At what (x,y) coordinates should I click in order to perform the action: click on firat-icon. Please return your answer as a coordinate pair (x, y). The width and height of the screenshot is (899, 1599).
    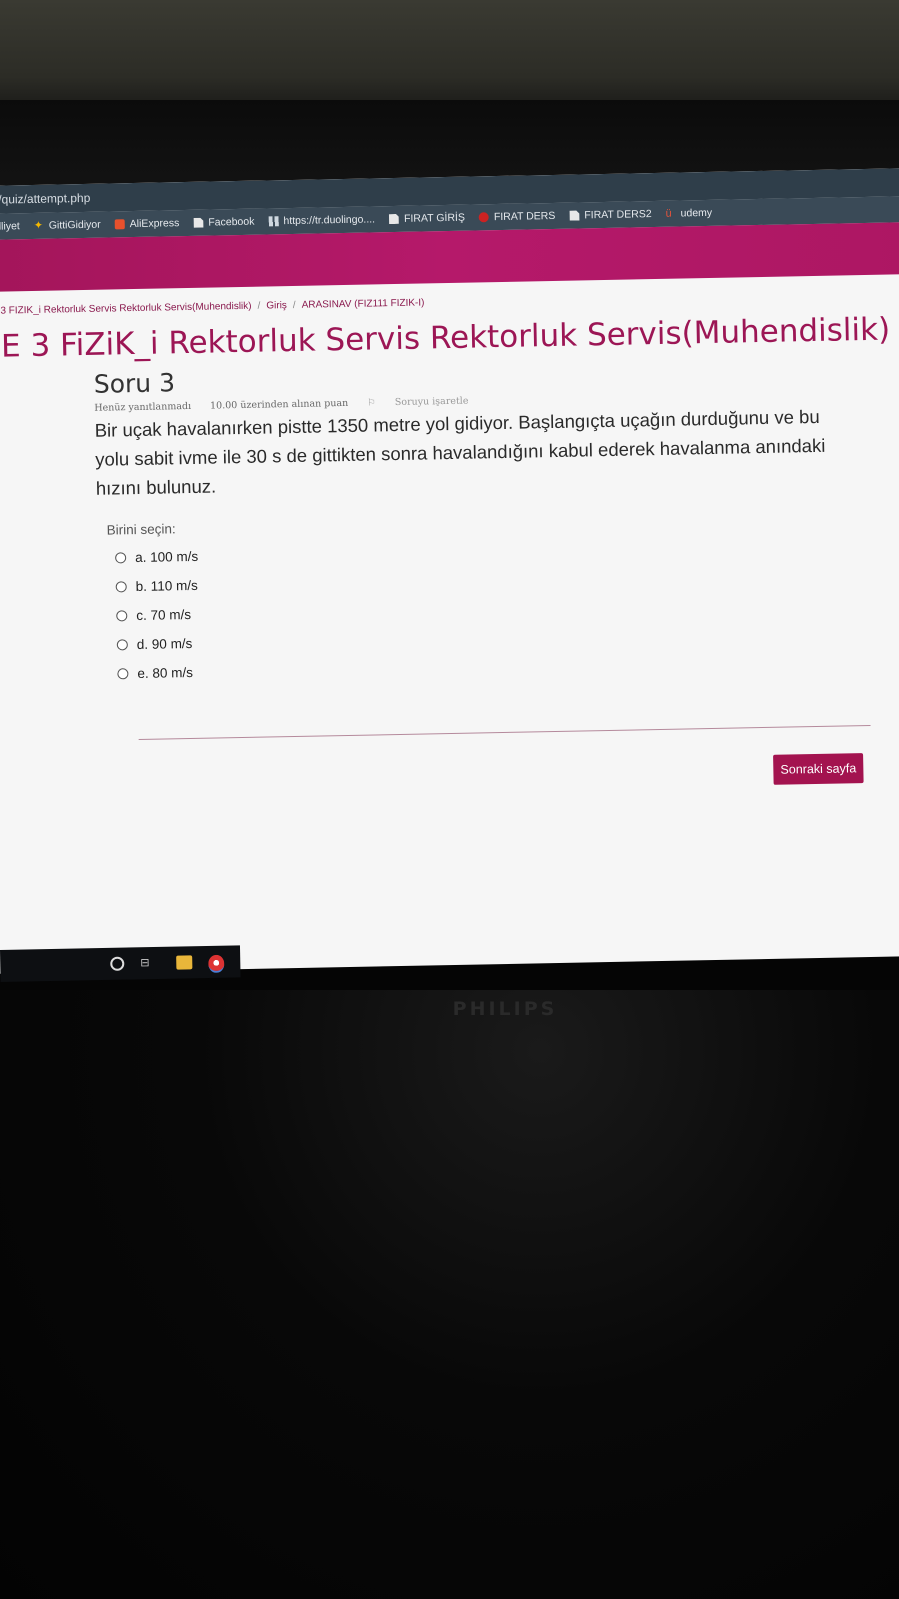
    Looking at the image, I should click on (483, 217).